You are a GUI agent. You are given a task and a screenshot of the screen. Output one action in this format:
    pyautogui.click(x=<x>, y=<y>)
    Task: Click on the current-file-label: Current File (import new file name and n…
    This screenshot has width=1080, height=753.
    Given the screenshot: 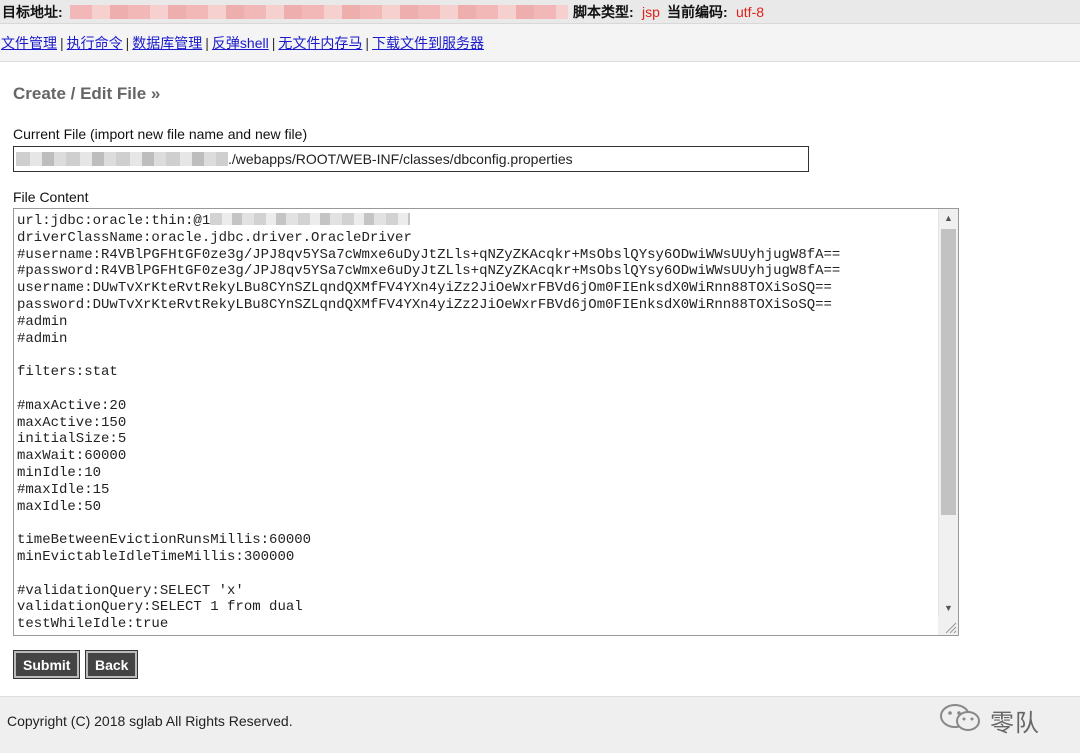 What is the action you would take?
    pyautogui.click(x=160, y=134)
    